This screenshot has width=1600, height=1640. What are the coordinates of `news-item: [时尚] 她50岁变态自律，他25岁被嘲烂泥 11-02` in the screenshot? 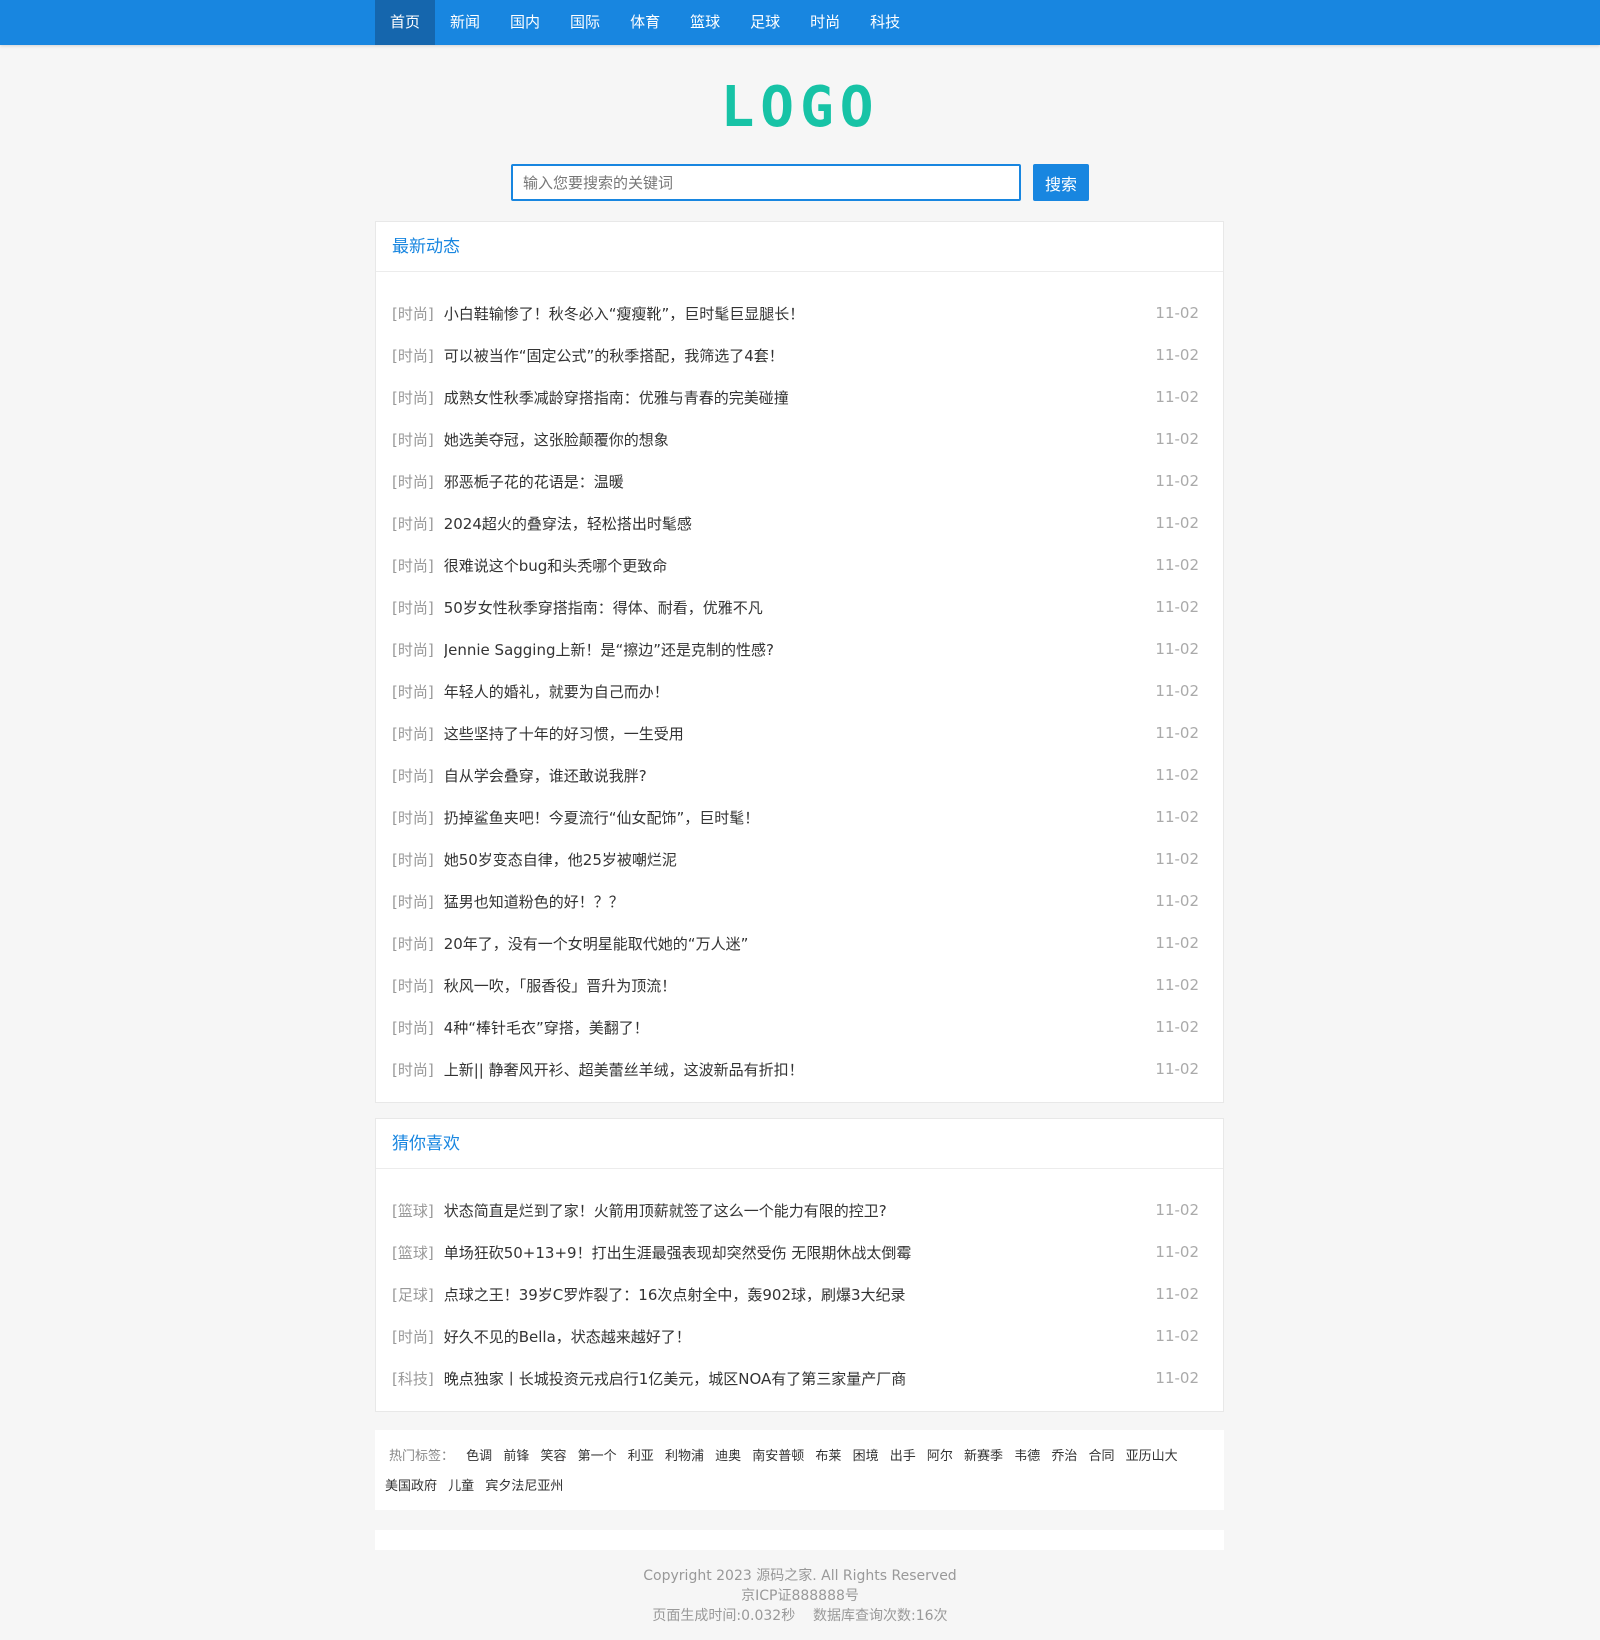 It's located at (799, 859).